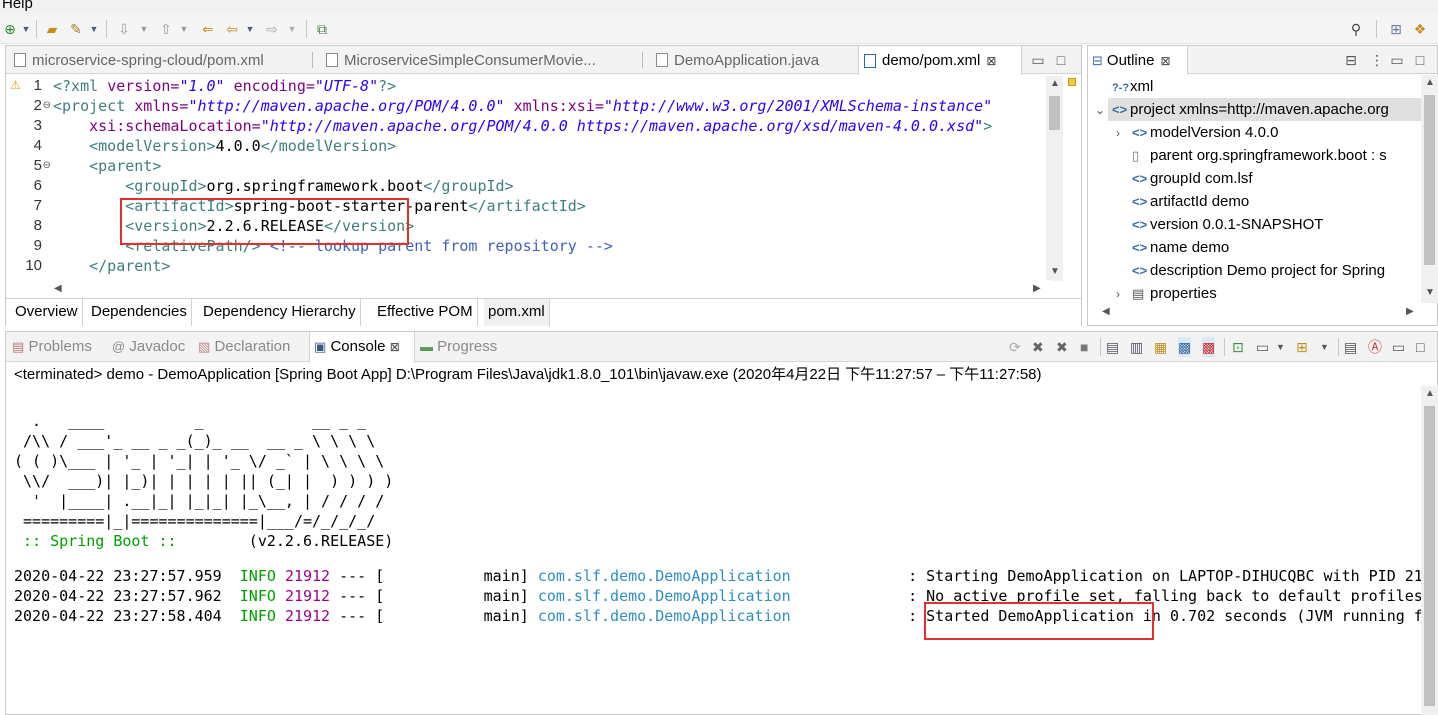 Image resolution: width=1438 pixels, height=715 pixels. Describe the element at coordinates (425, 312) in the screenshot. I see `tab-effective-pom: Effective POM` at that location.